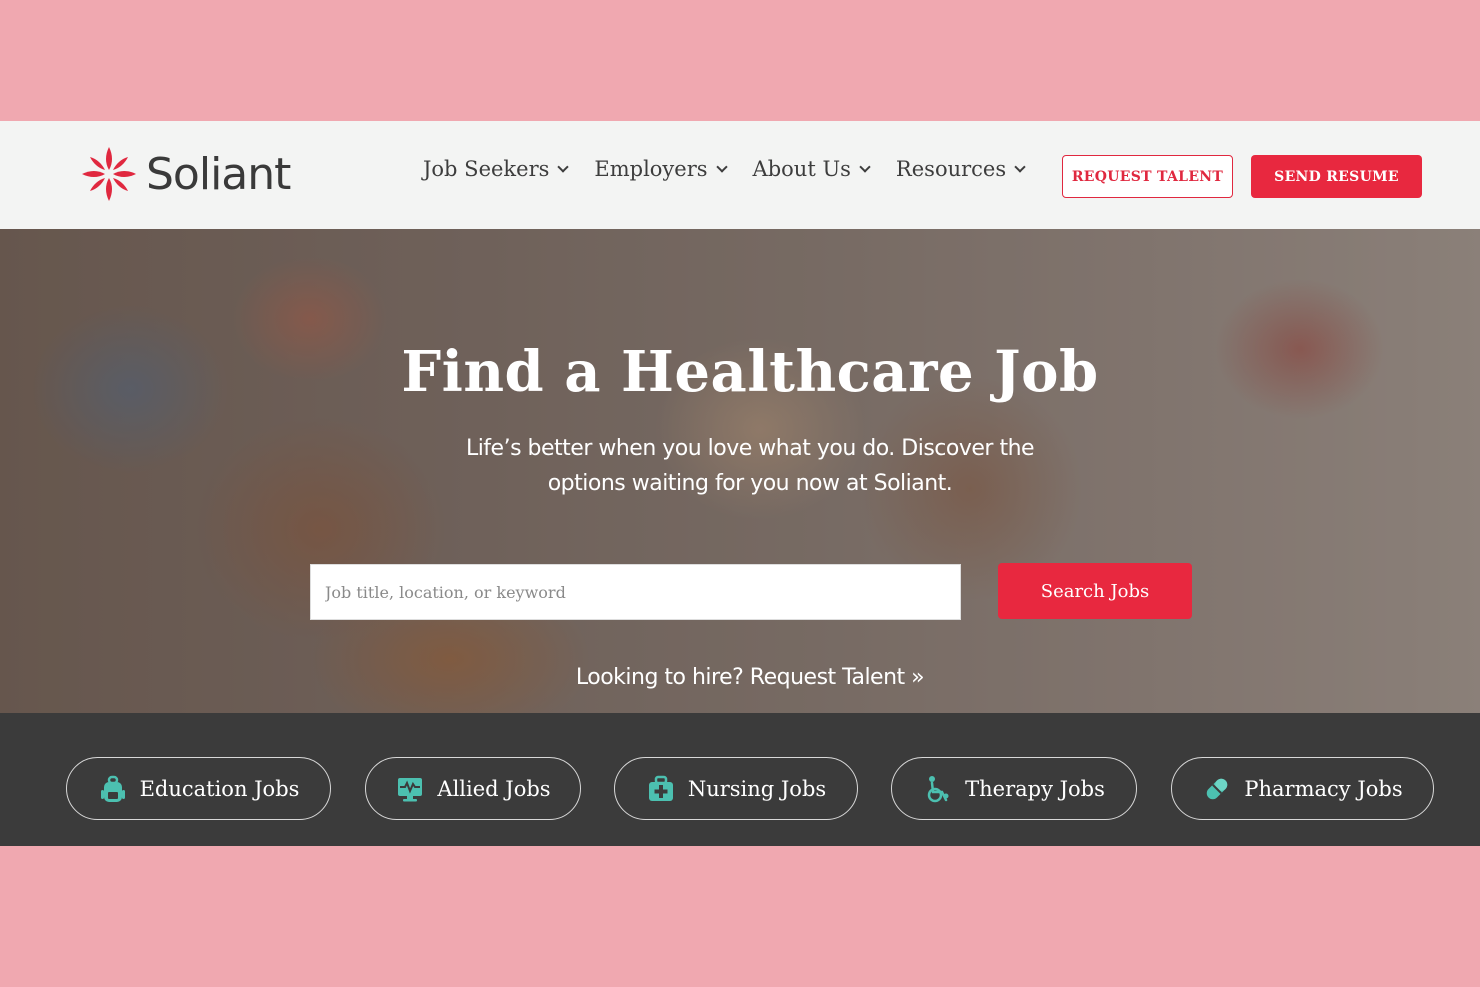 Image resolution: width=1480 pixels, height=987 pixels. Describe the element at coordinates (1035, 788) in the screenshot. I see `category-label: Therapy Jobs` at that location.